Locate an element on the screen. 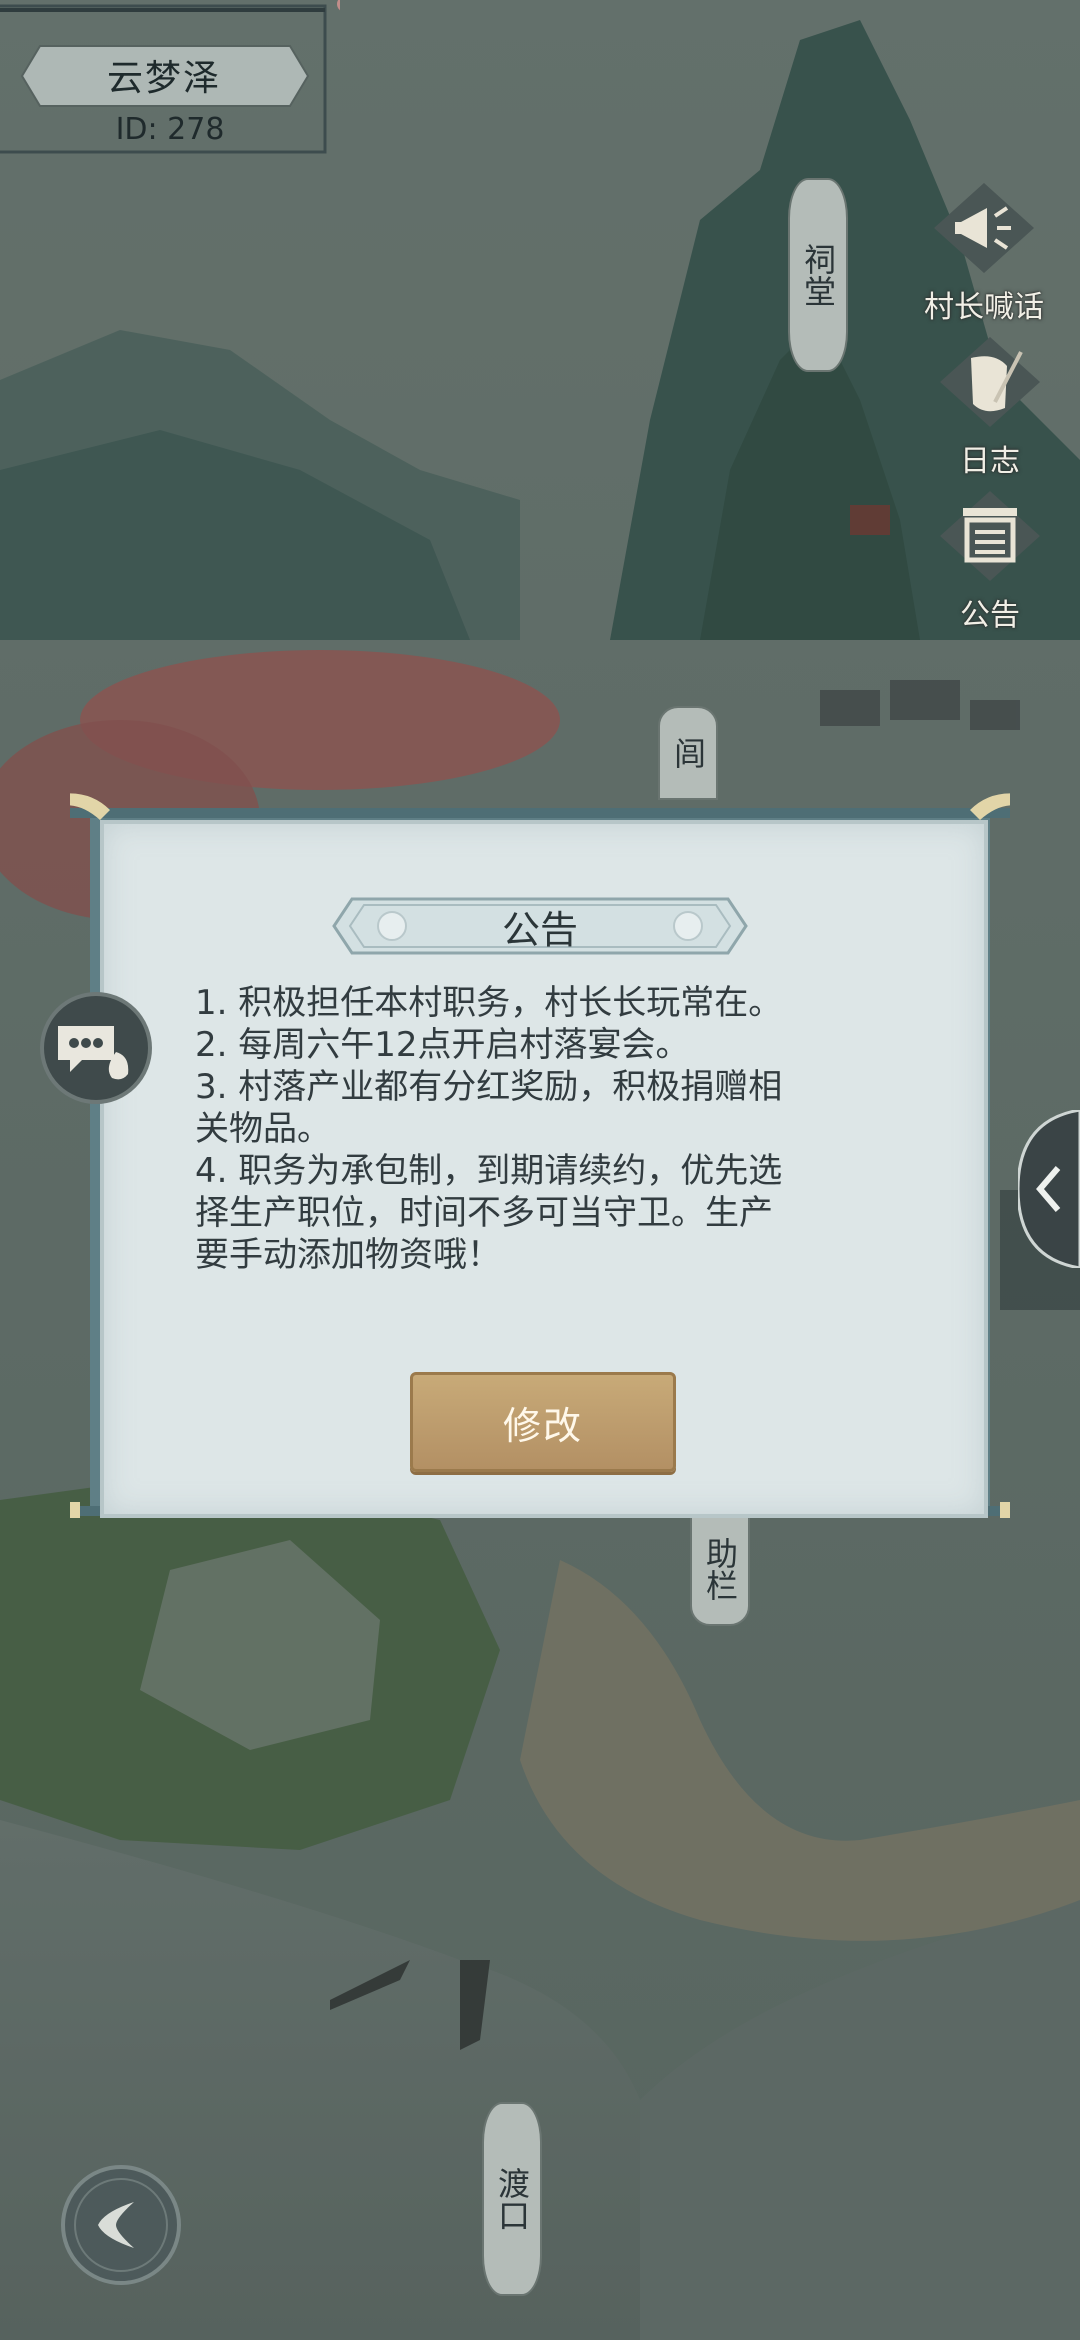  notice-line: 2. 每周六午12点开启村落宴会。 is located at coordinates (442, 1045).